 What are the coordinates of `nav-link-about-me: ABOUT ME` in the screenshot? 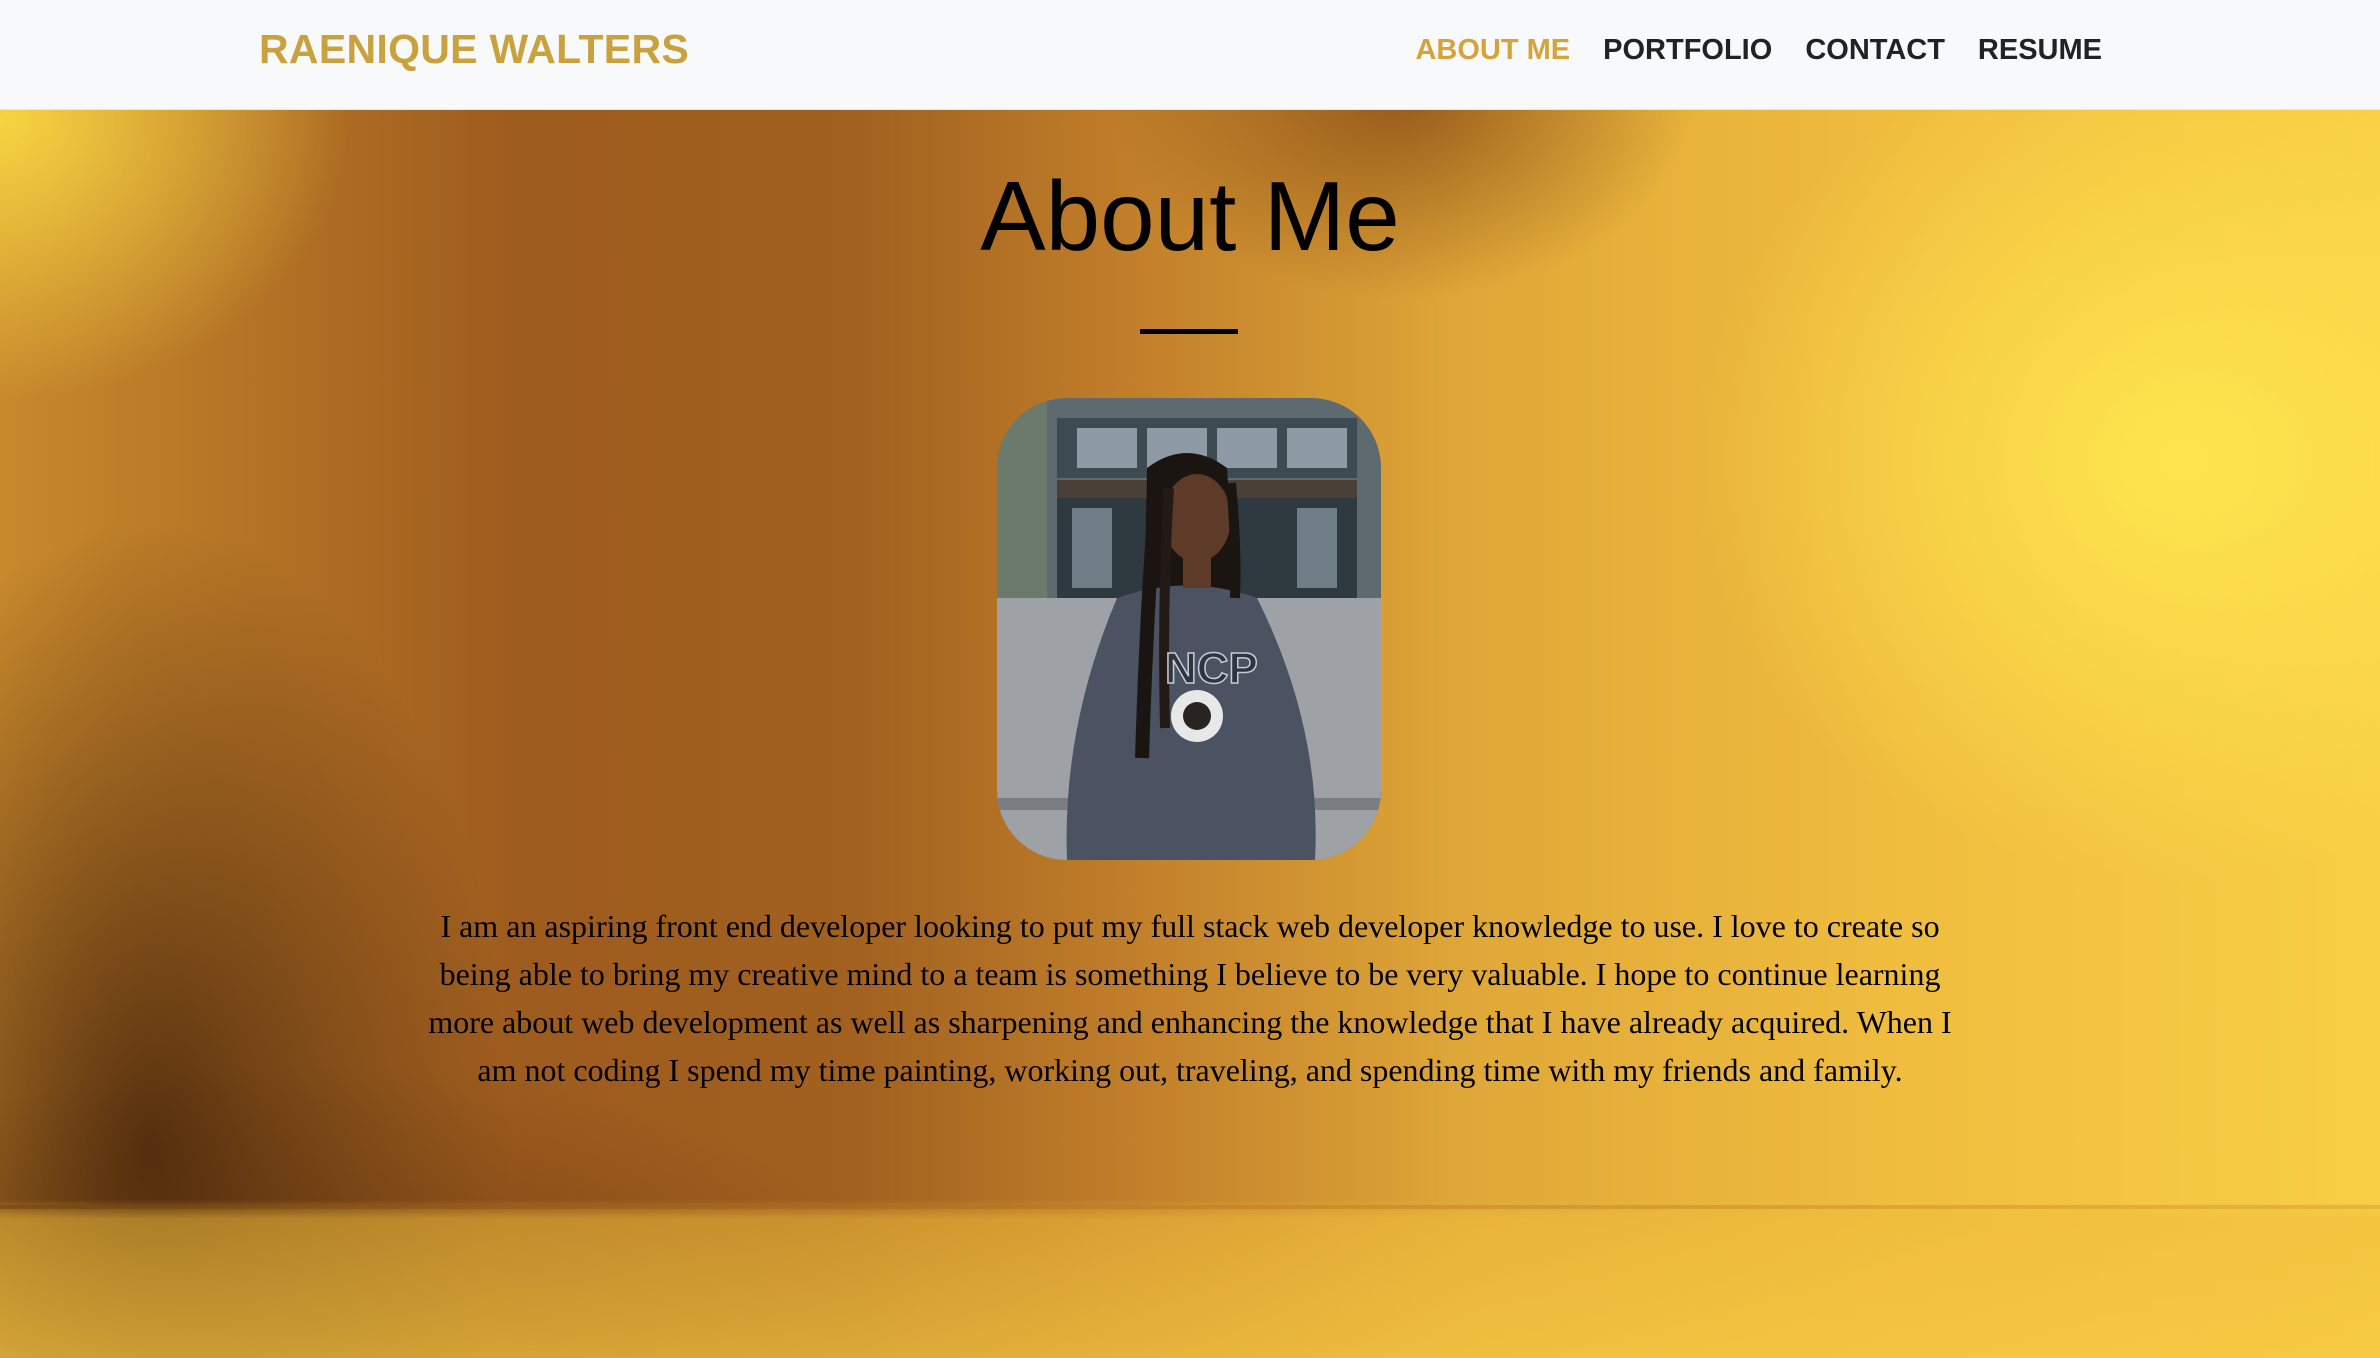 It's located at (1492, 50).